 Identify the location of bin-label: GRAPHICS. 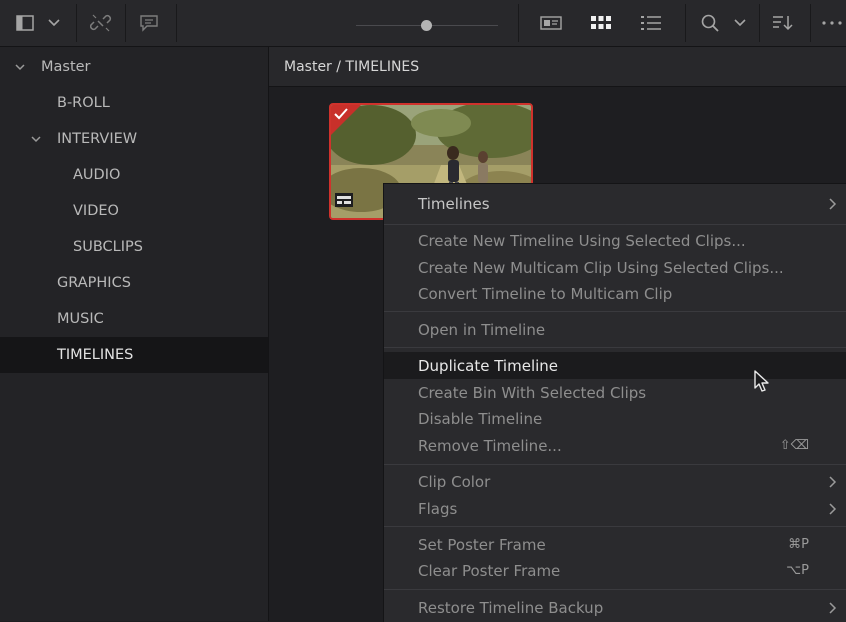
(94, 283).